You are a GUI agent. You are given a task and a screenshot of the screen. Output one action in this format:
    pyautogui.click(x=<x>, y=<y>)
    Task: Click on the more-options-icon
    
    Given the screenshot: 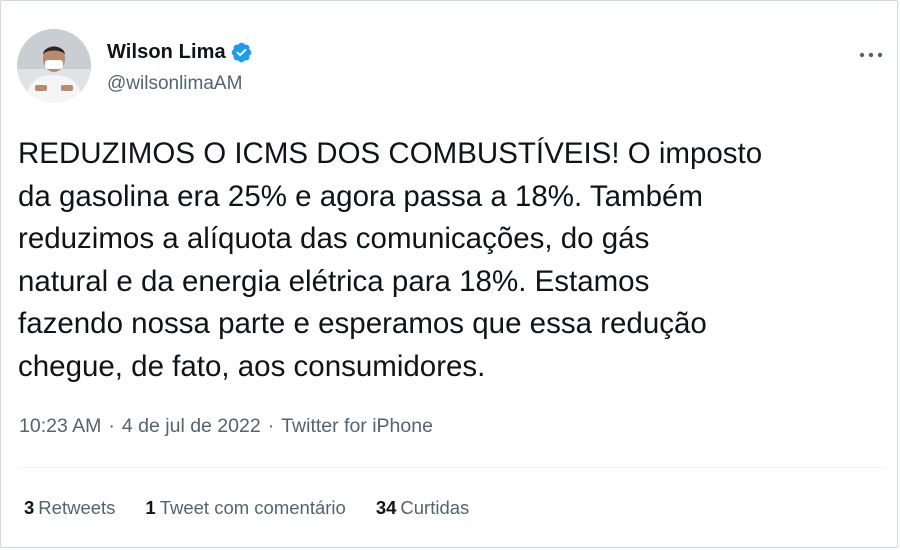 What is the action you would take?
    pyautogui.click(x=871, y=52)
    